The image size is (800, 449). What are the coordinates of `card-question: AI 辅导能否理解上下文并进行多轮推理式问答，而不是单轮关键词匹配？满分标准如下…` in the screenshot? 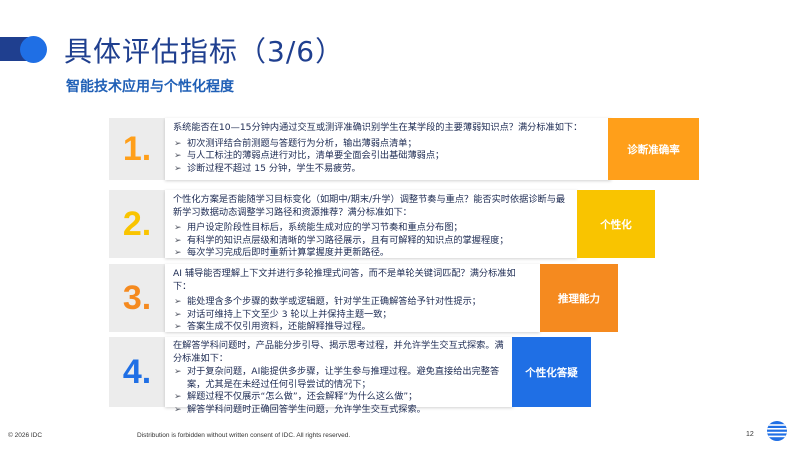 It's located at (344, 280).